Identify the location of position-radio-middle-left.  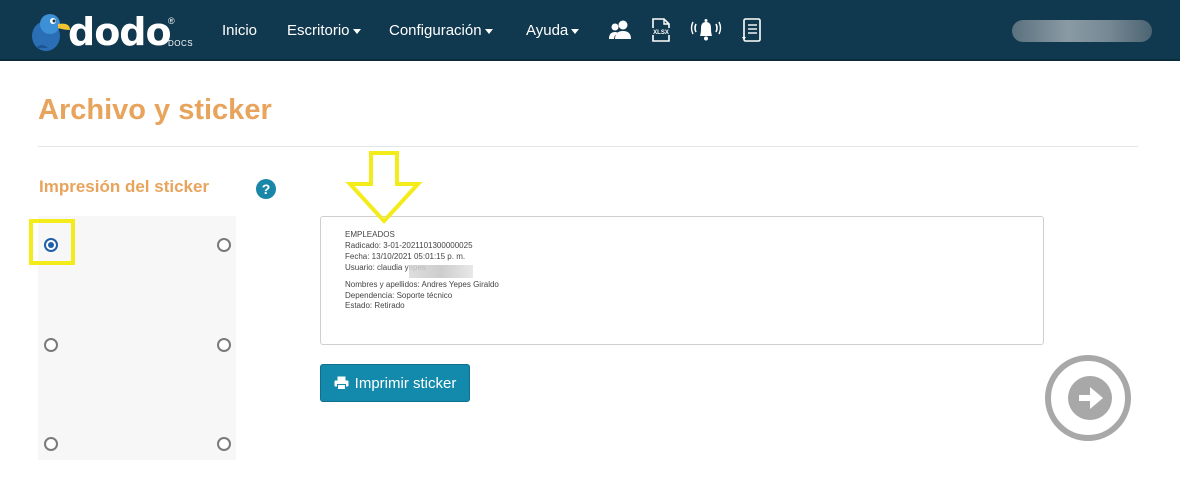
(51, 345).